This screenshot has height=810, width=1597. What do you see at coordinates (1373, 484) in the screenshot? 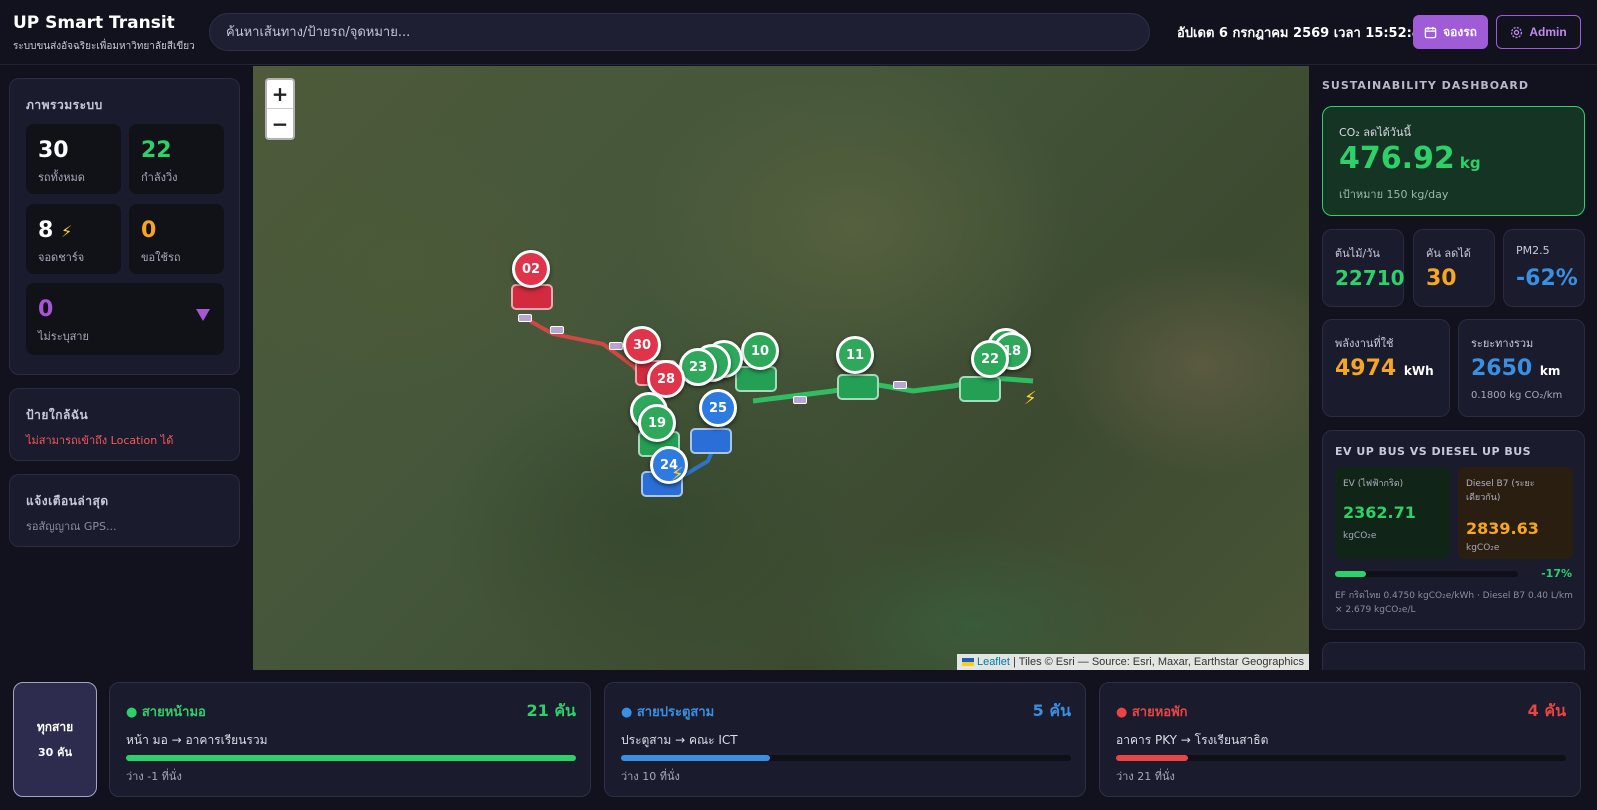
I see `ev-label: EV (ไฟฟ้ากริด)` at bounding box center [1373, 484].